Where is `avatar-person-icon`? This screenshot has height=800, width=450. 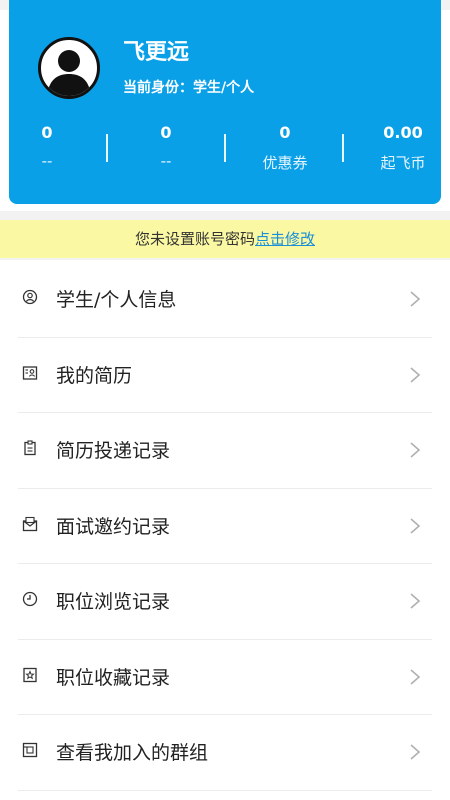
avatar-person-icon is located at coordinates (69, 73).